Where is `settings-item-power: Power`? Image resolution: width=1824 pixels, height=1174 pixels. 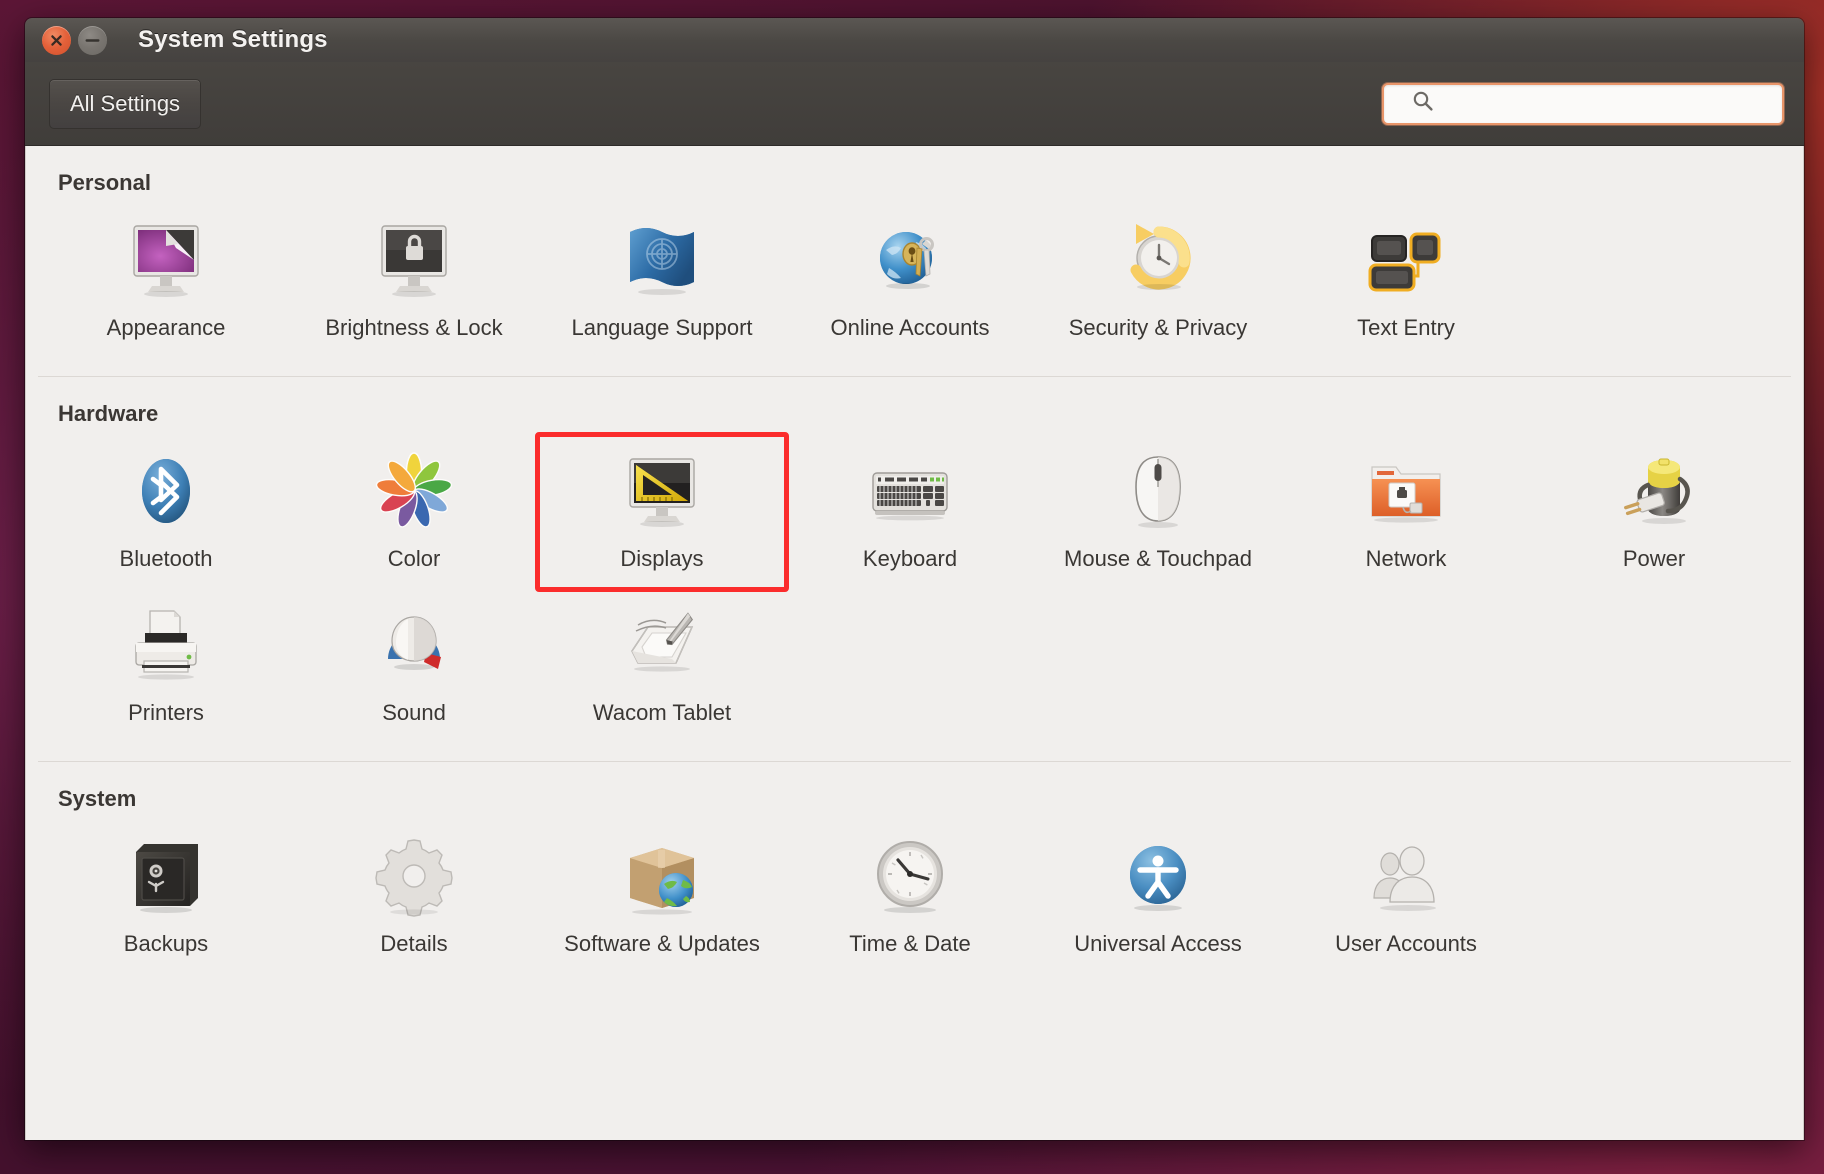 settings-item-power: Power is located at coordinates (1654, 512).